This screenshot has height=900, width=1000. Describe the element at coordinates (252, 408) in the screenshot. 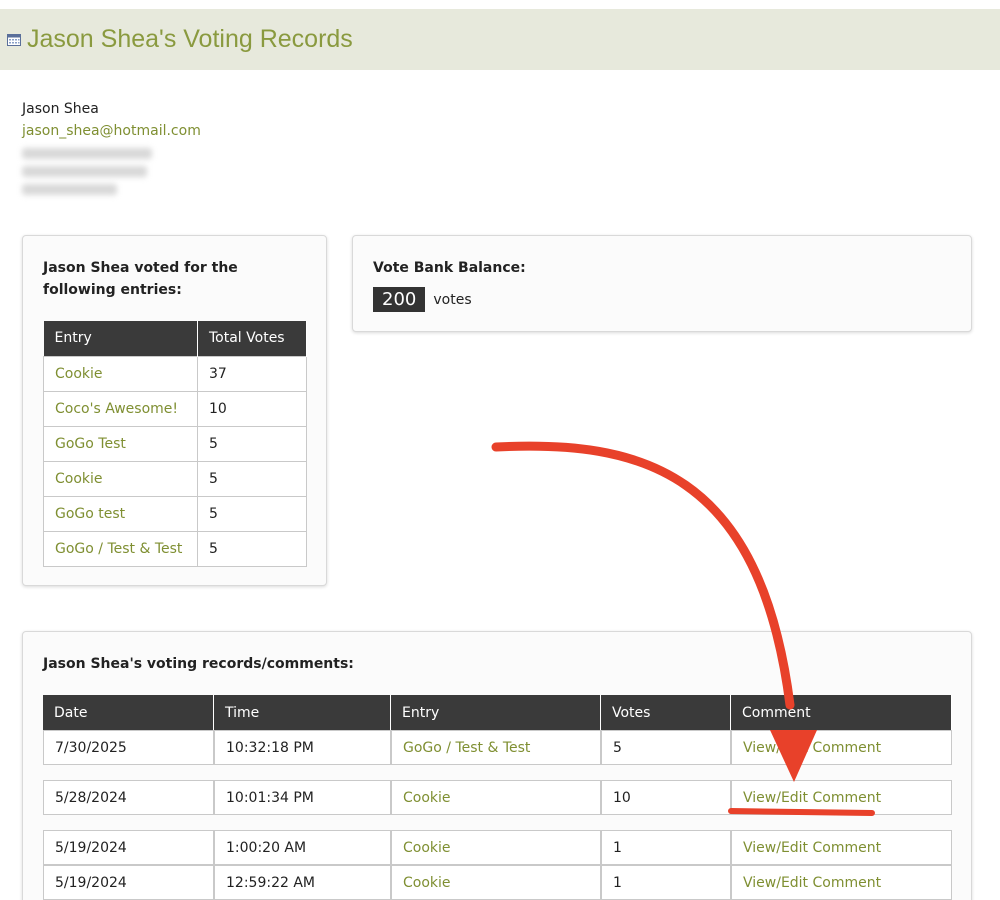

I see `total-votes-cell: 10` at that location.